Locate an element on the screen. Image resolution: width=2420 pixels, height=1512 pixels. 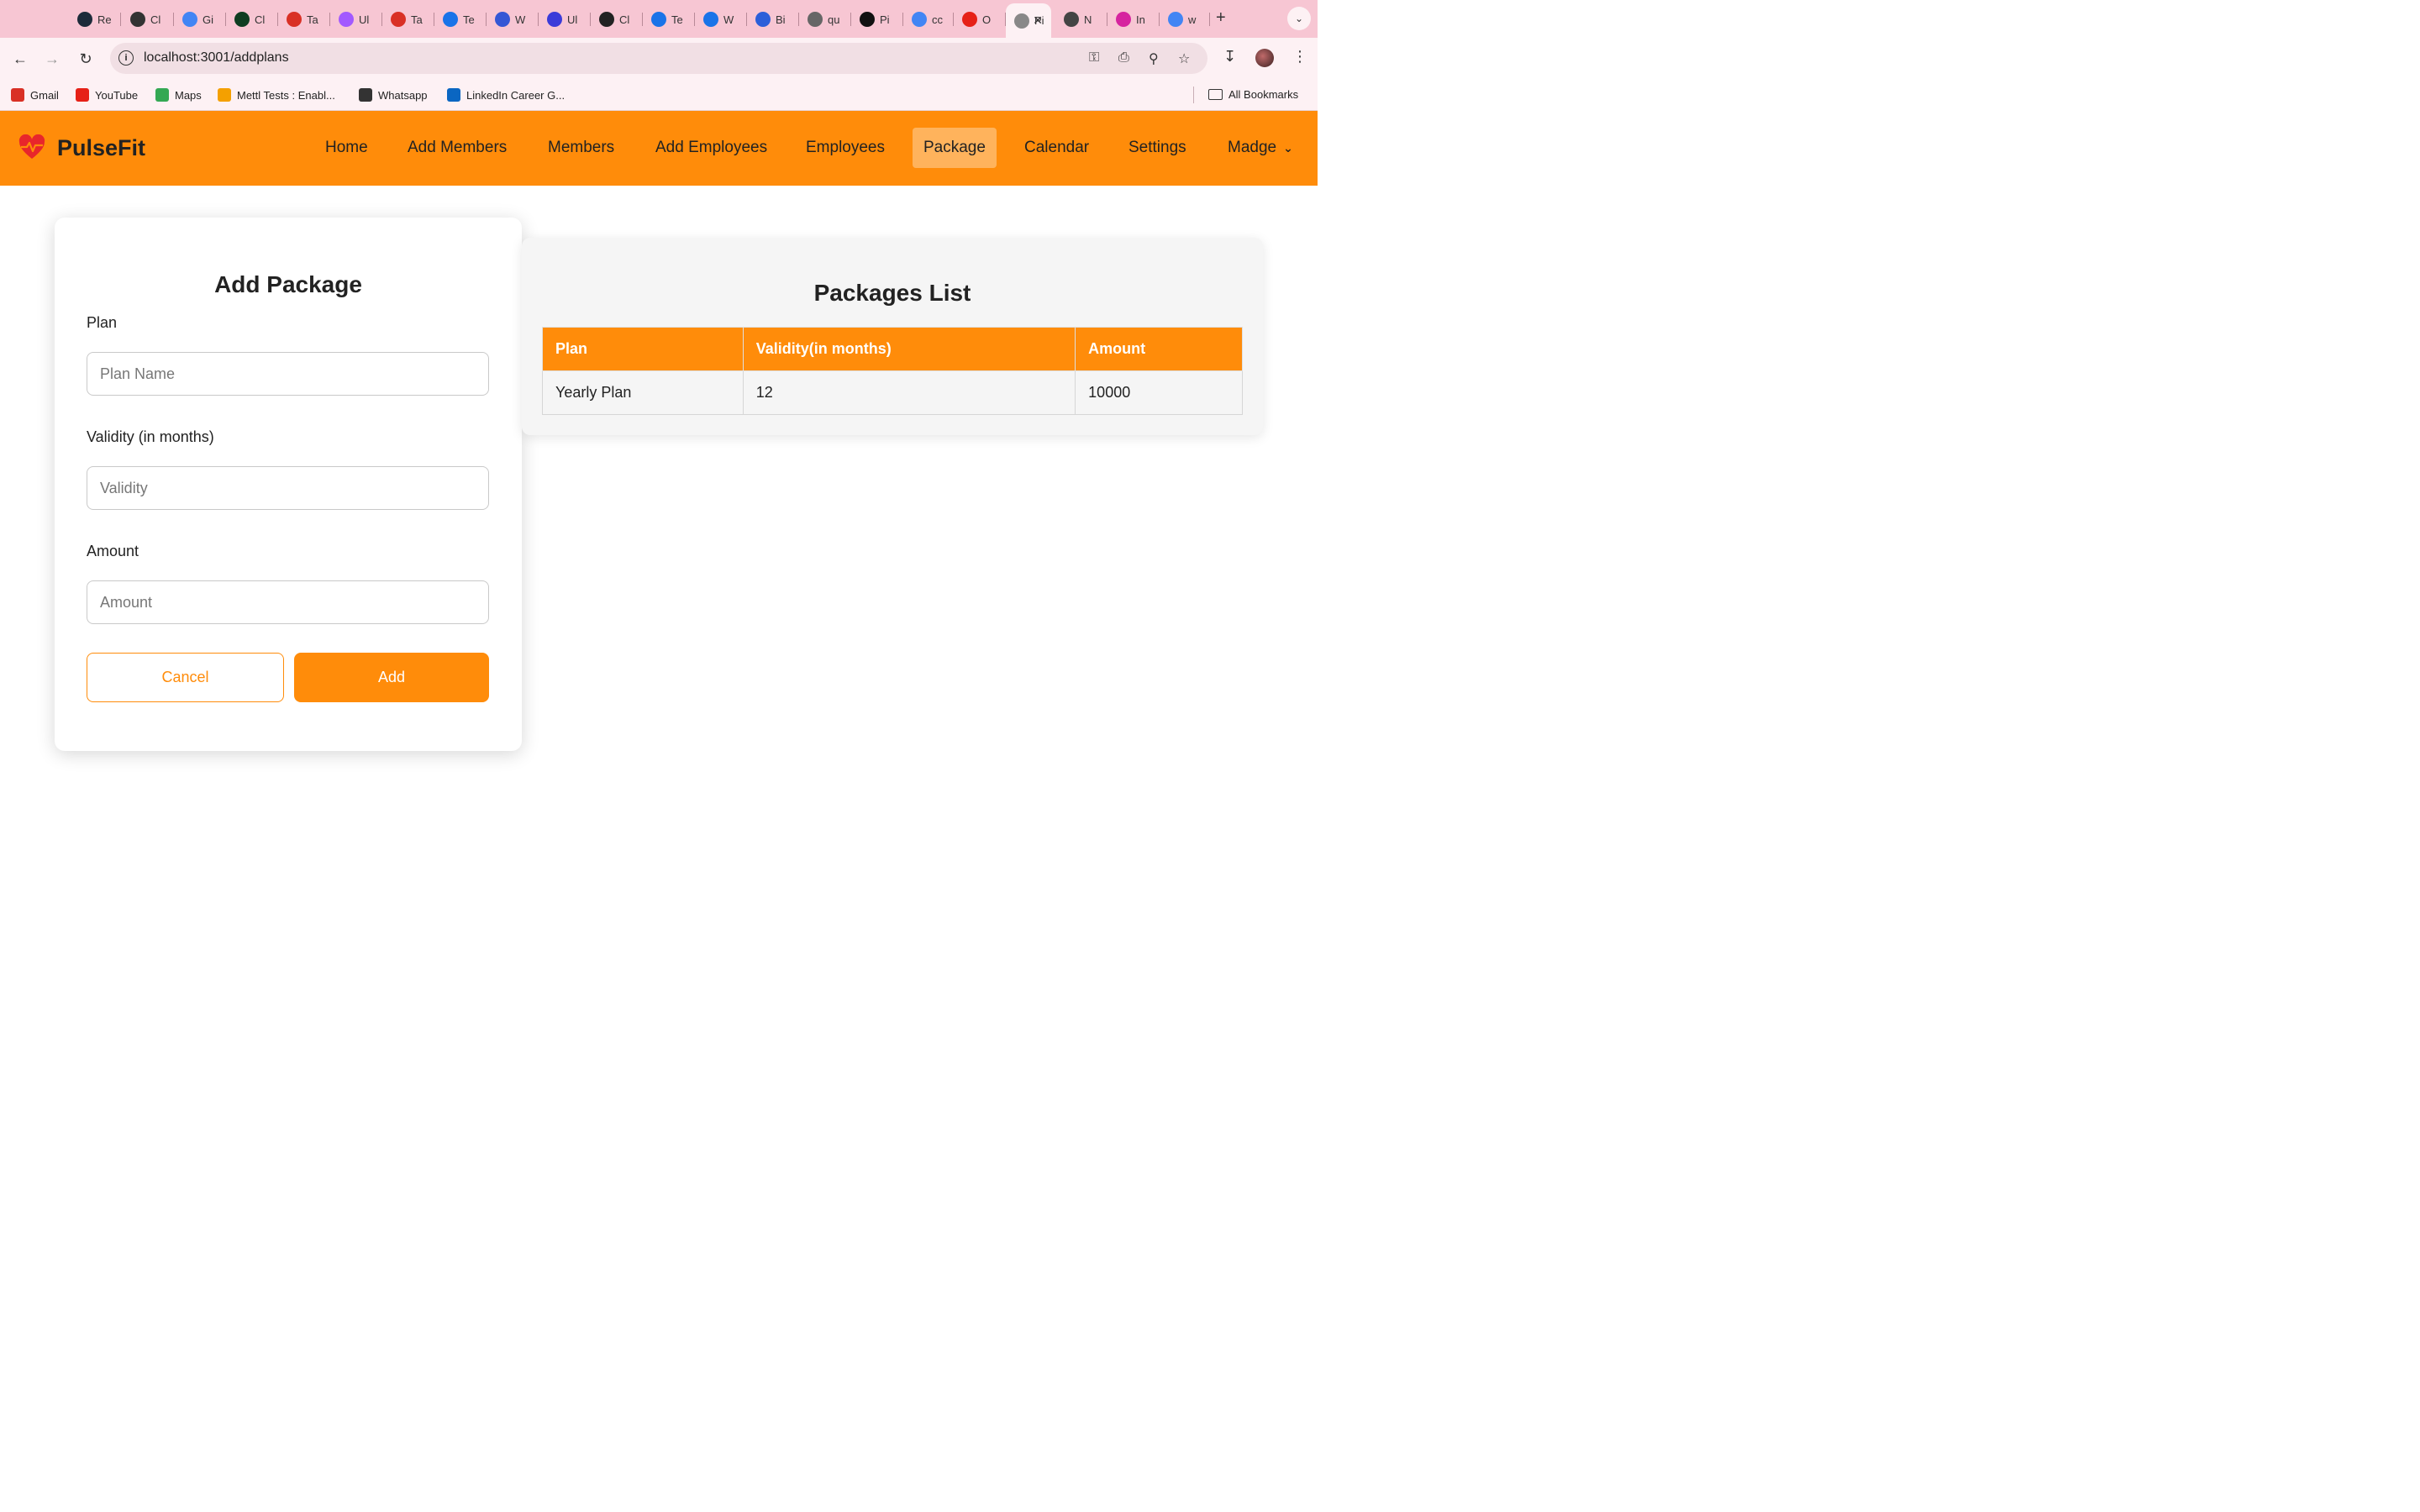
reload-icon: ↻ is located at coordinates (86, 59).